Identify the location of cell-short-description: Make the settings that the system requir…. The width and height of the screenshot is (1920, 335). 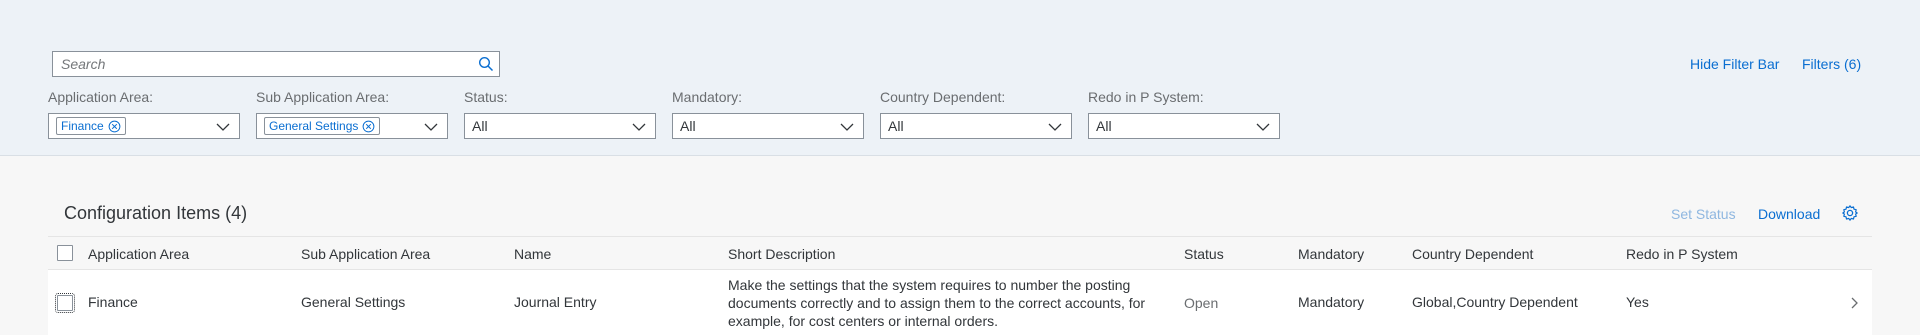
(937, 303).